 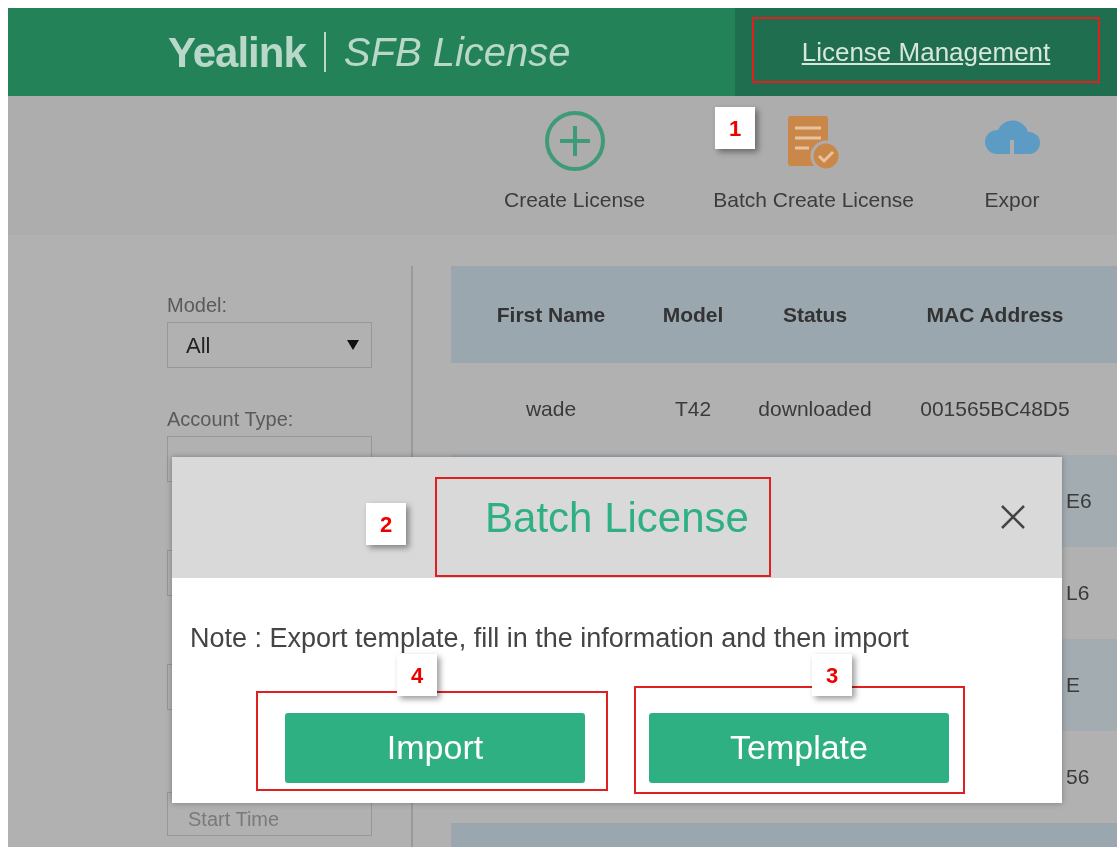 What do you see at coordinates (832, 675) in the screenshot?
I see `callout-label: 3` at bounding box center [832, 675].